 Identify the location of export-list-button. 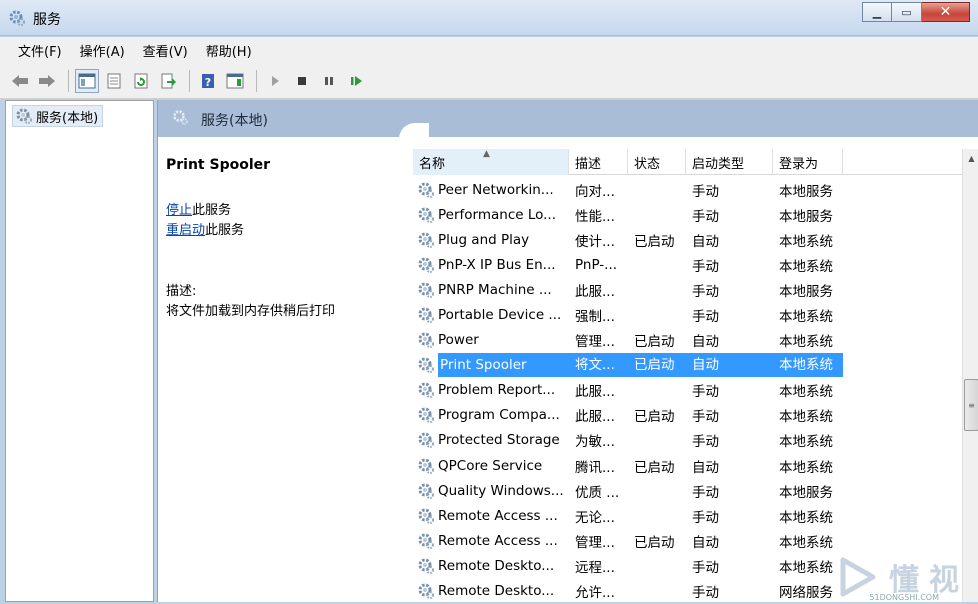
(168, 81).